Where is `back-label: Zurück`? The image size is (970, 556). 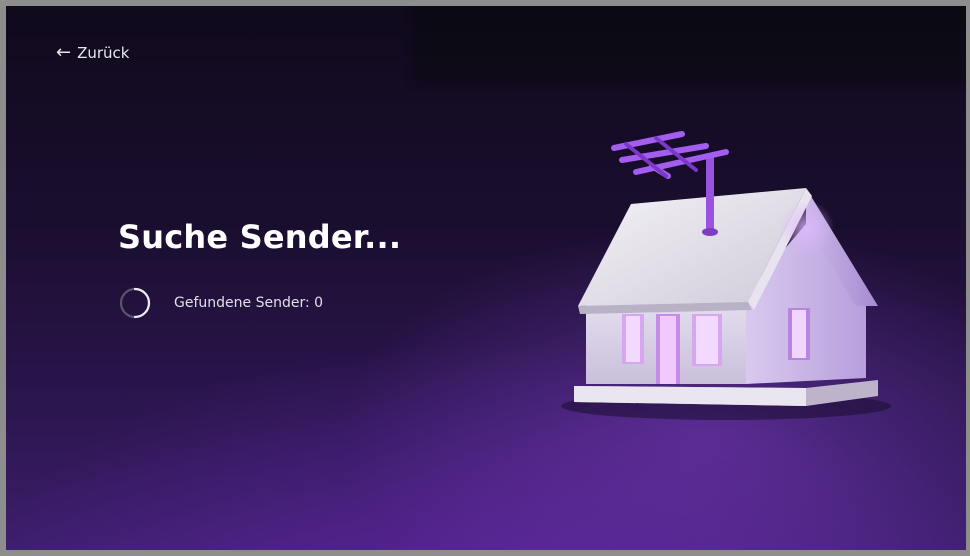 back-label: Zurück is located at coordinates (103, 53).